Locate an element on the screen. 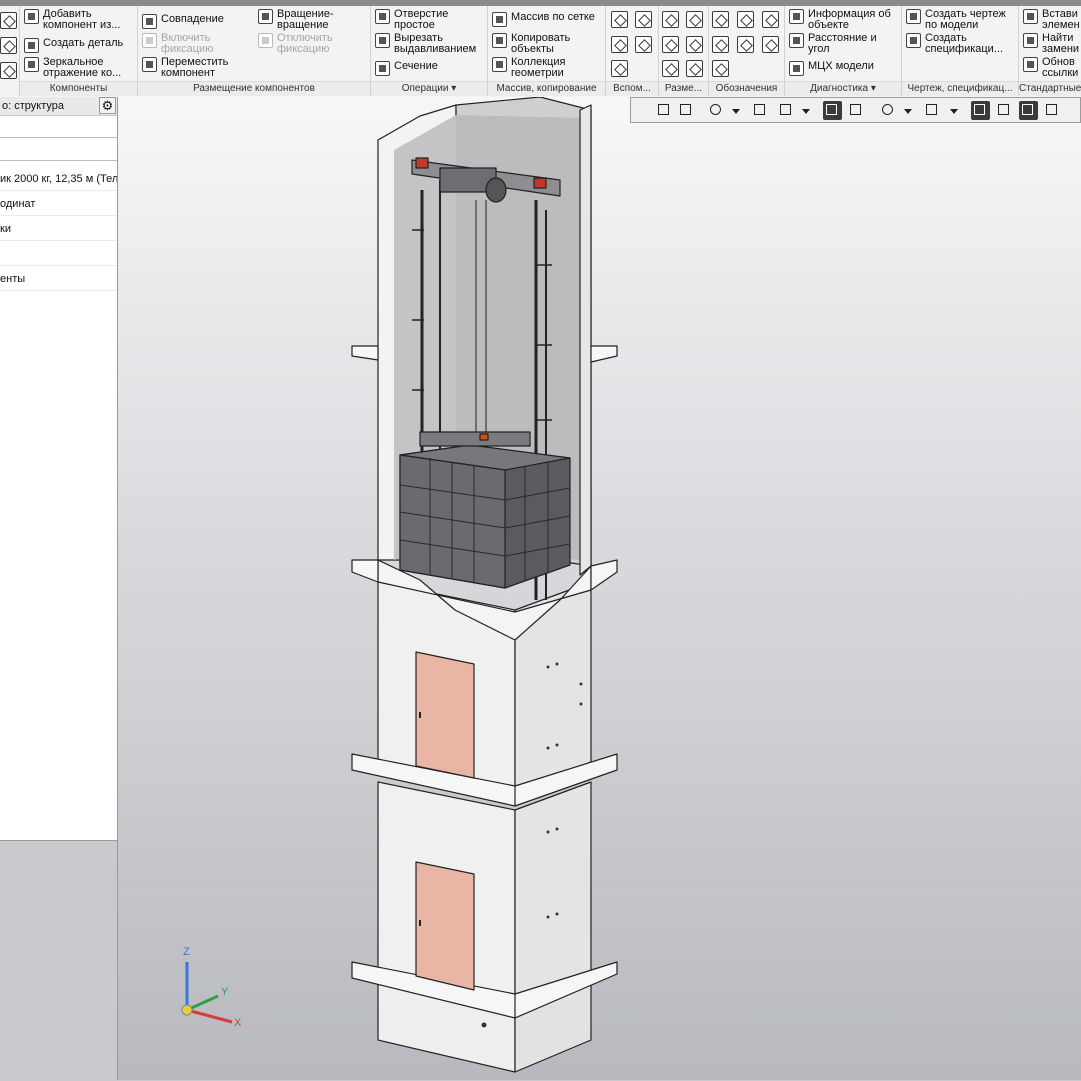 This screenshot has height=1081, width=1081. display-icon is located at coordinates (932, 110).